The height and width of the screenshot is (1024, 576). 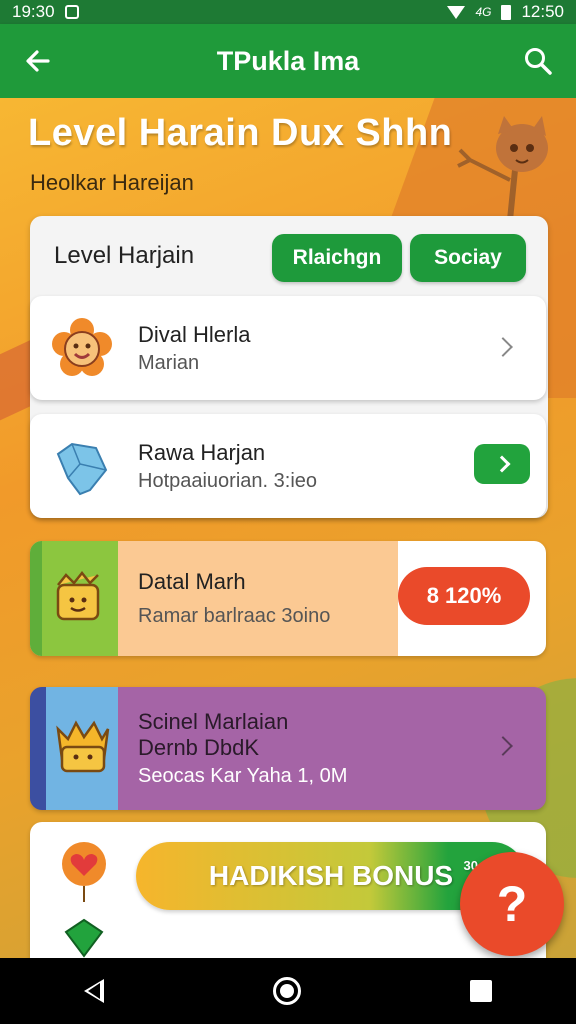 I want to click on back-button, so click(x=38, y=61).